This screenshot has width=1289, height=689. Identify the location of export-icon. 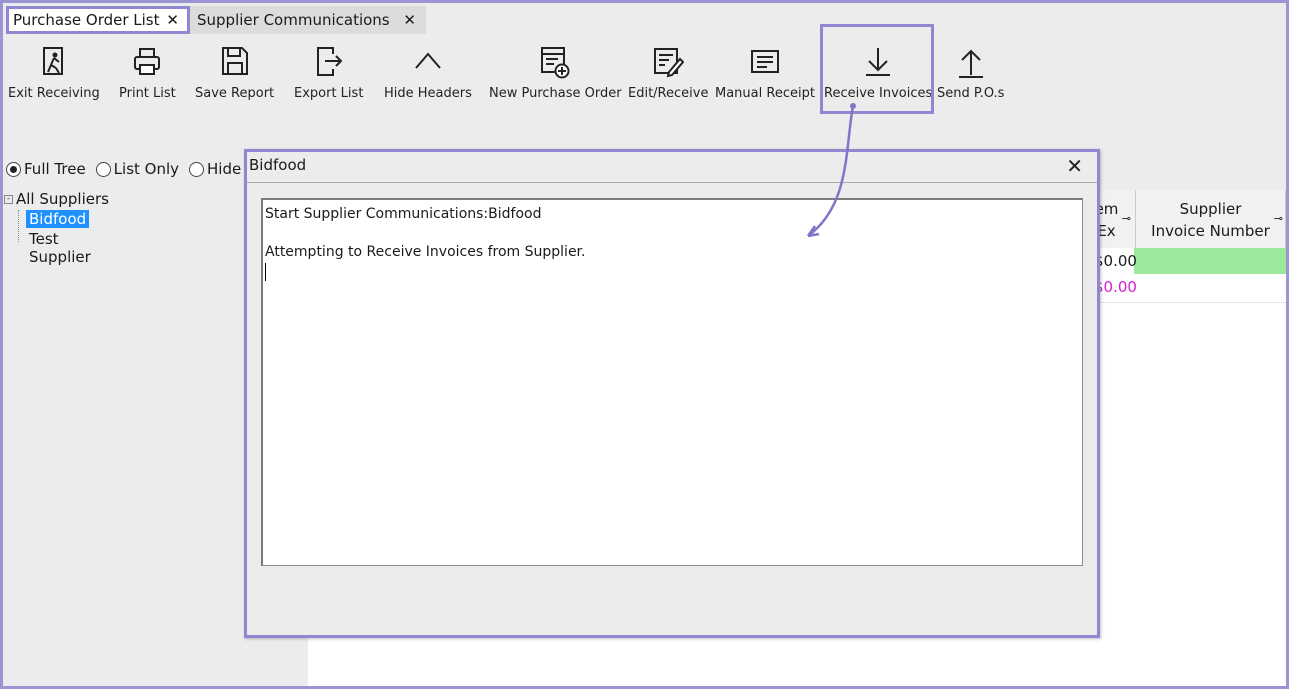
(329, 61).